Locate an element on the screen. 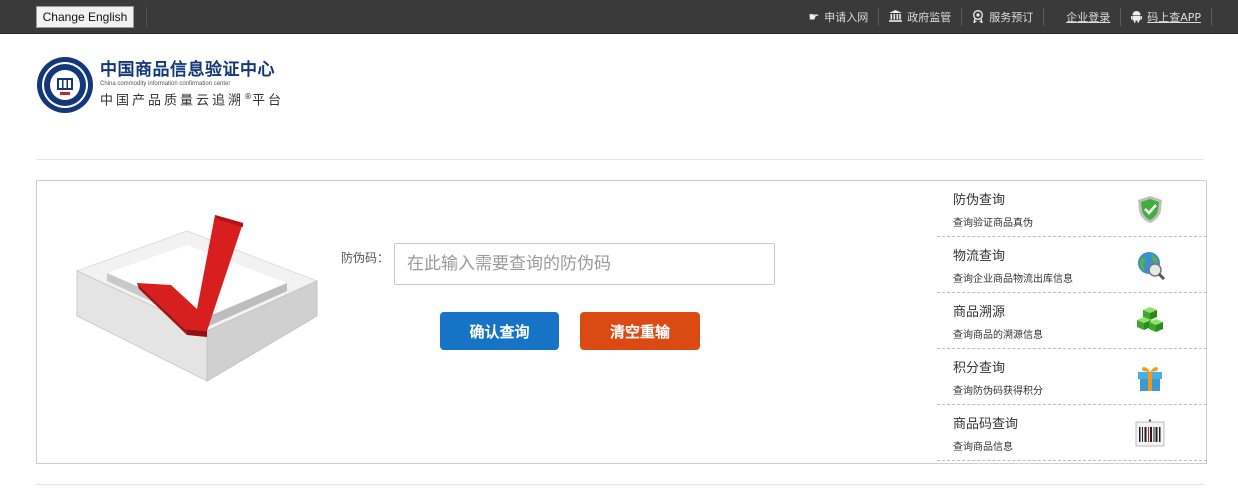 This screenshot has width=1238, height=490. cubes-icon is located at coordinates (1150, 319).